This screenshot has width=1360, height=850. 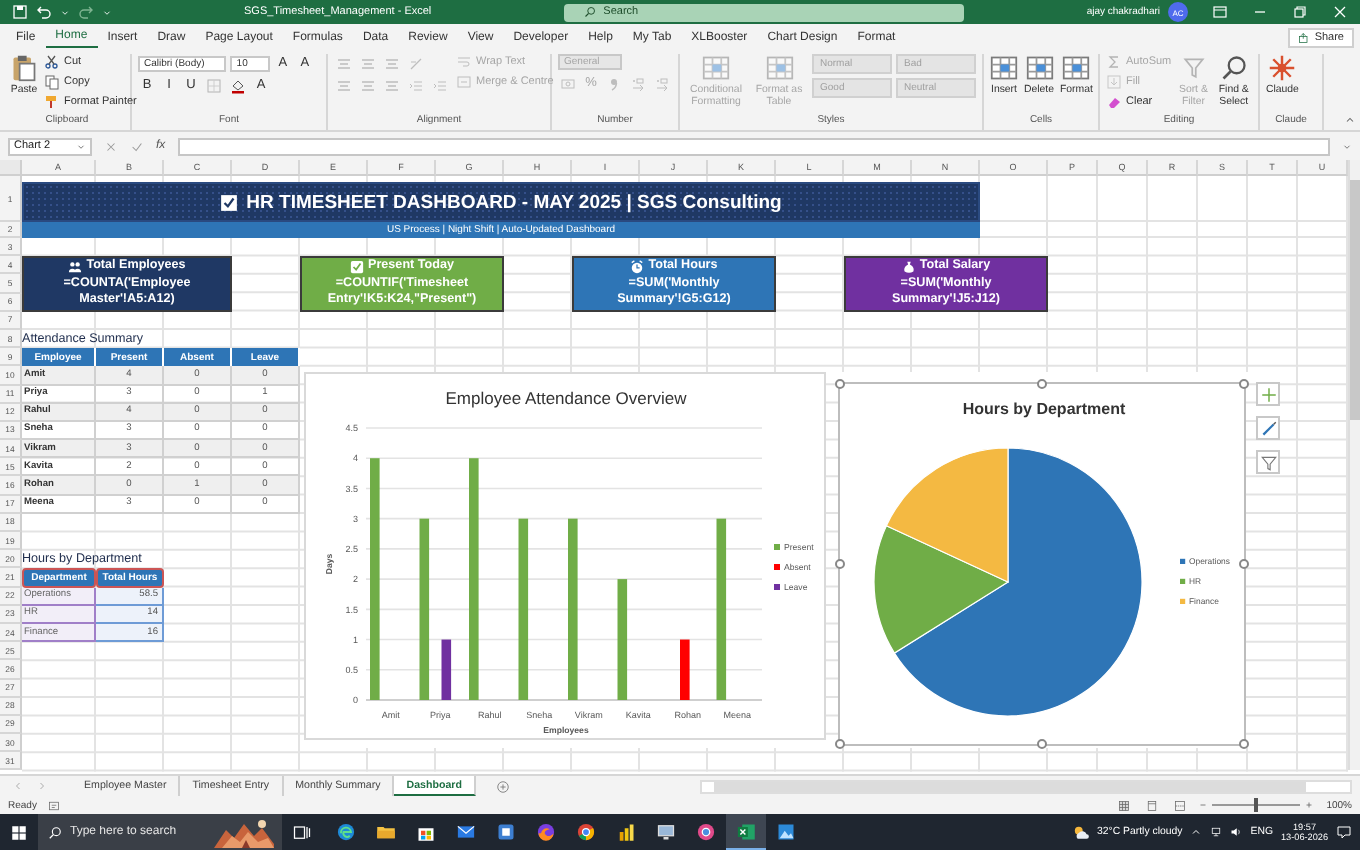 I want to click on share-icon, so click(x=1304, y=37).